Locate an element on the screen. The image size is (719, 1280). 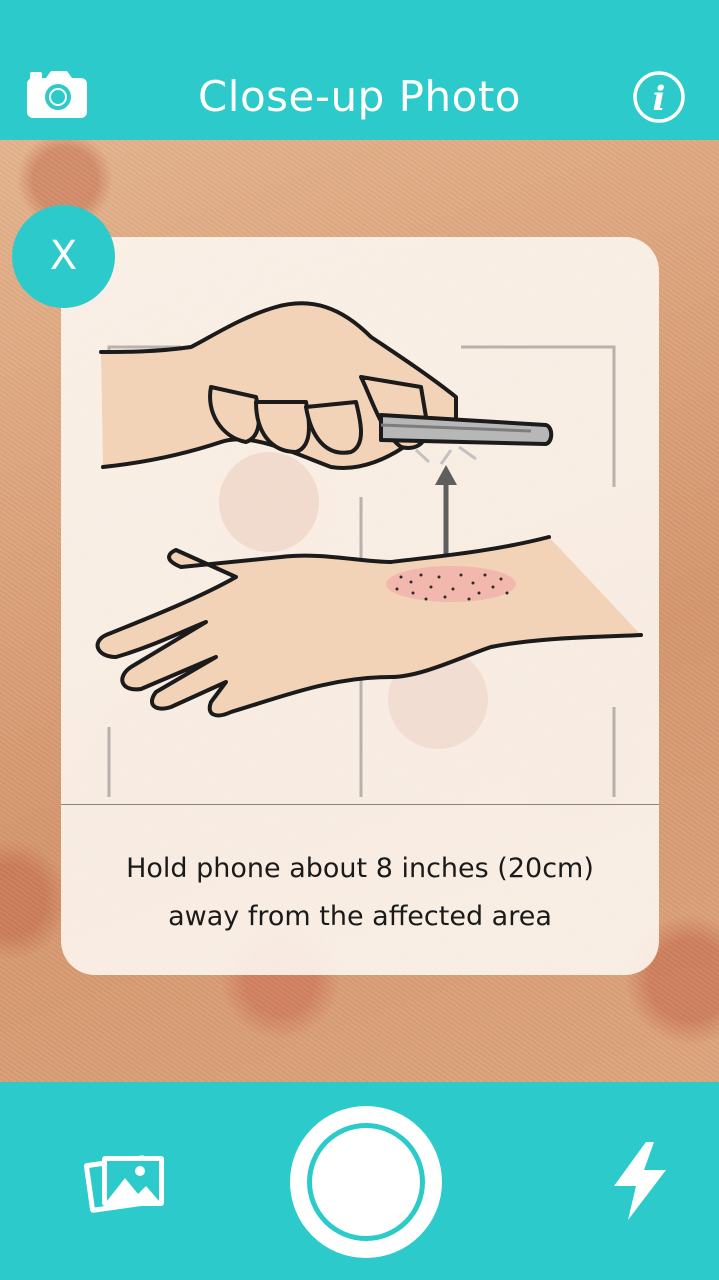
shutter-button-center is located at coordinates (366, 1182).